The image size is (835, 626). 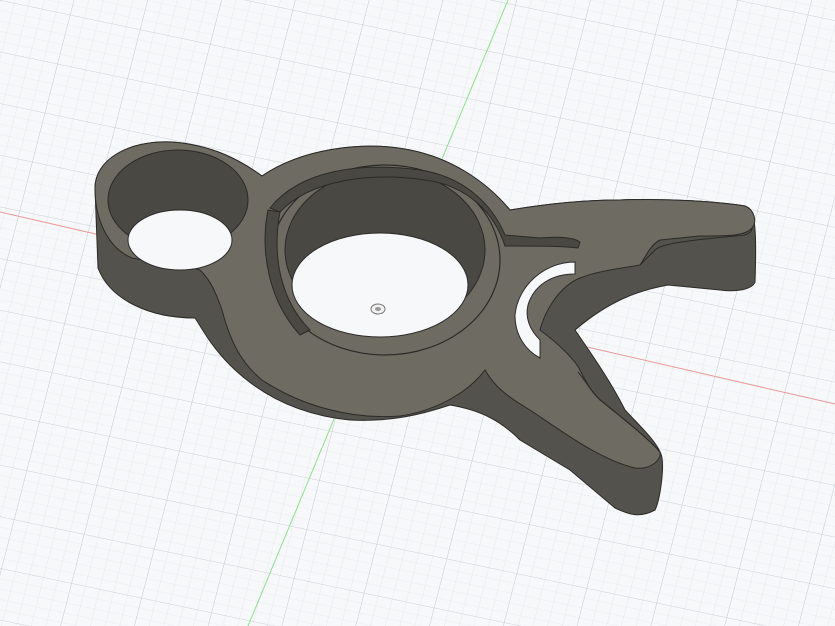 I want to click on origin-marker-icon, so click(x=378, y=309).